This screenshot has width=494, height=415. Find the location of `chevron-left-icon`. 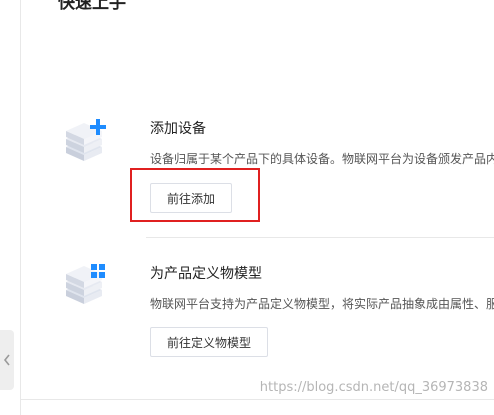

chevron-left-icon is located at coordinates (6, 360).